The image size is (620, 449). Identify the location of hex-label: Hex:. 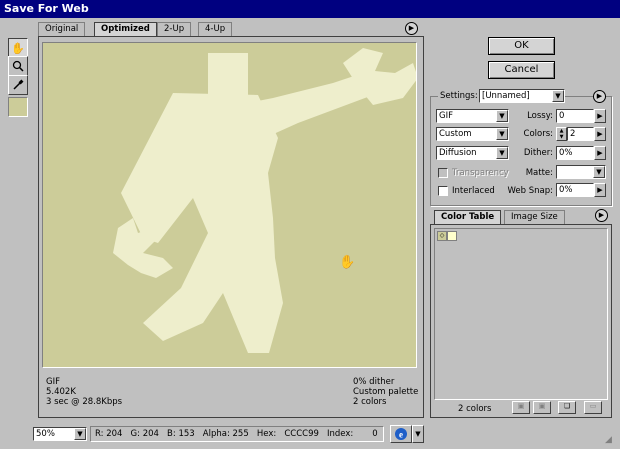
(266, 434).